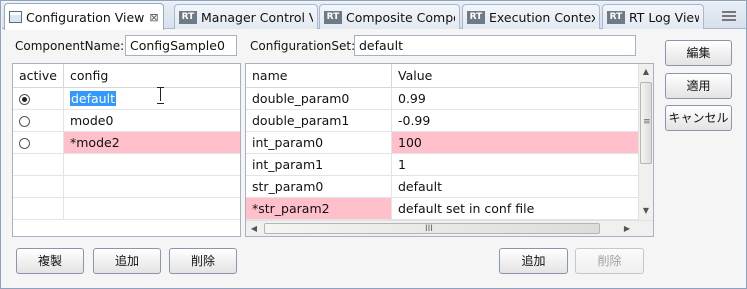 Image resolution: width=747 pixels, height=289 pixels. I want to click on table-row: *str_param2 default set in conf file, so click(449, 209).